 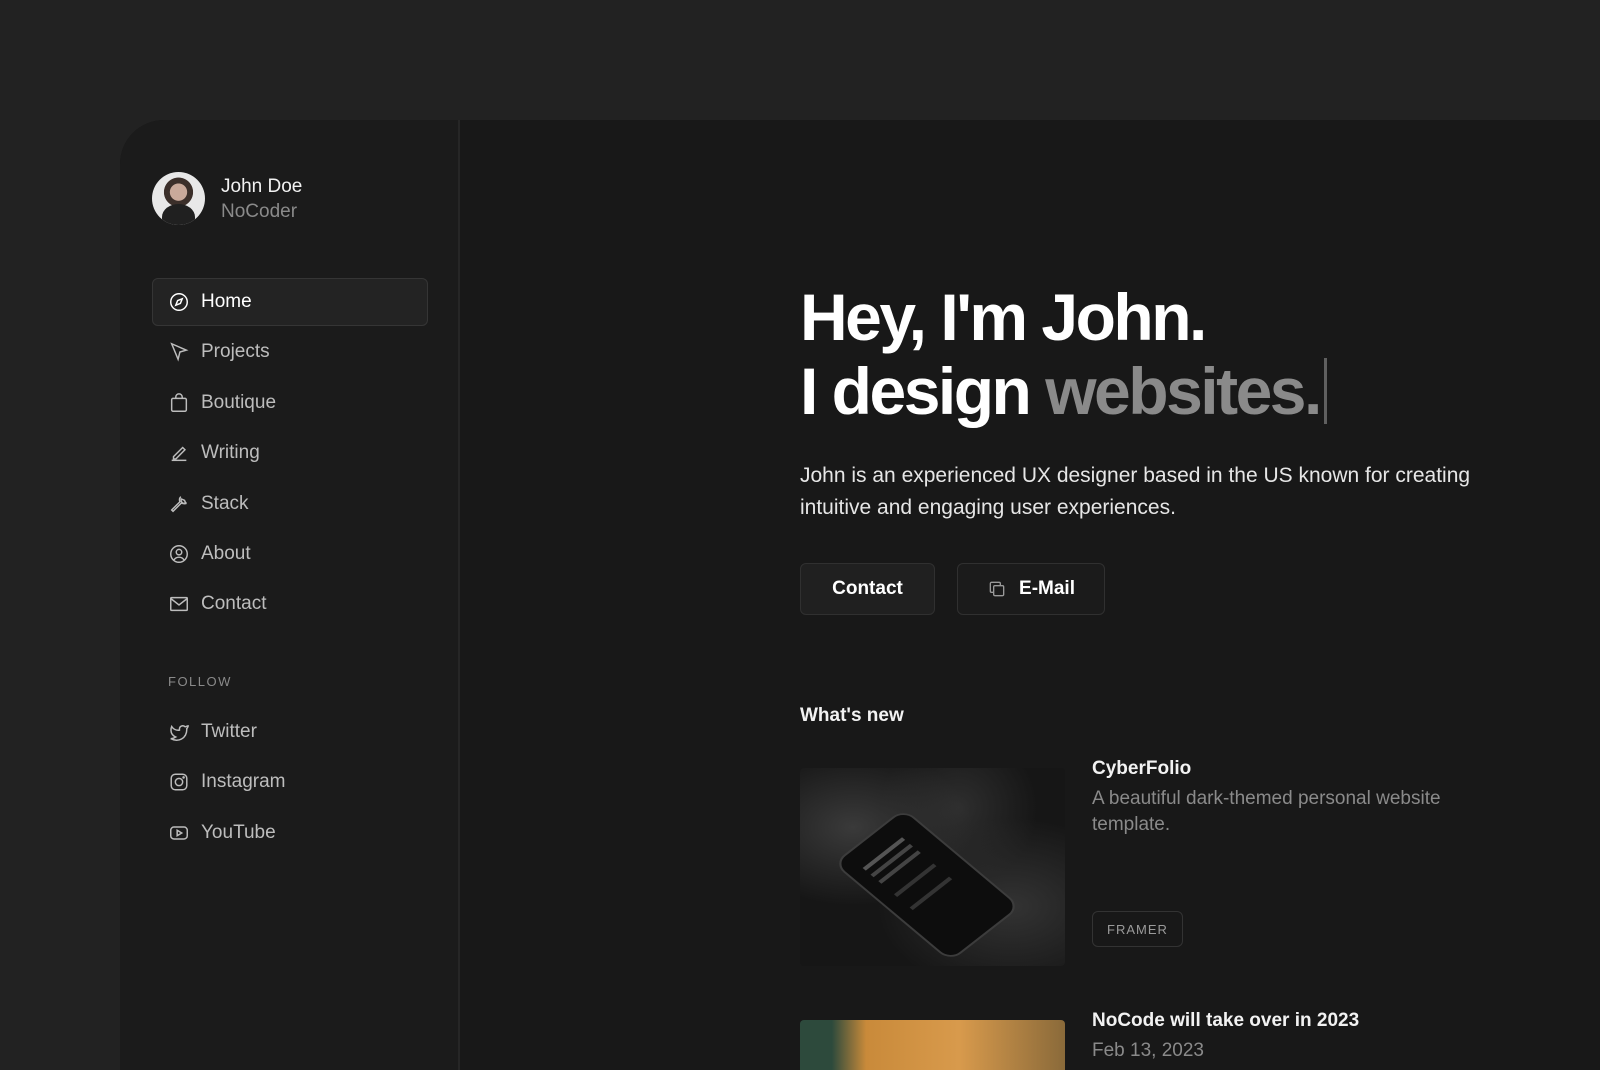 I want to click on contact-button: Contact, so click(x=867, y=589).